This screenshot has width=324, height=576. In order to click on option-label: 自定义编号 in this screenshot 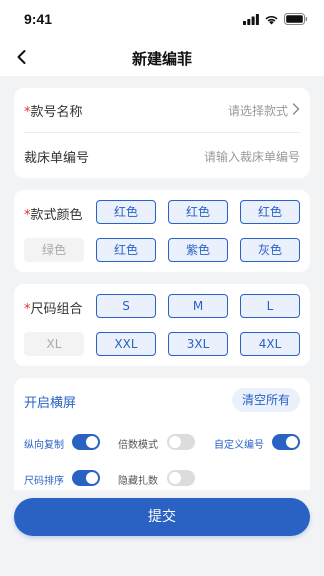, I will do `click(239, 445)`.